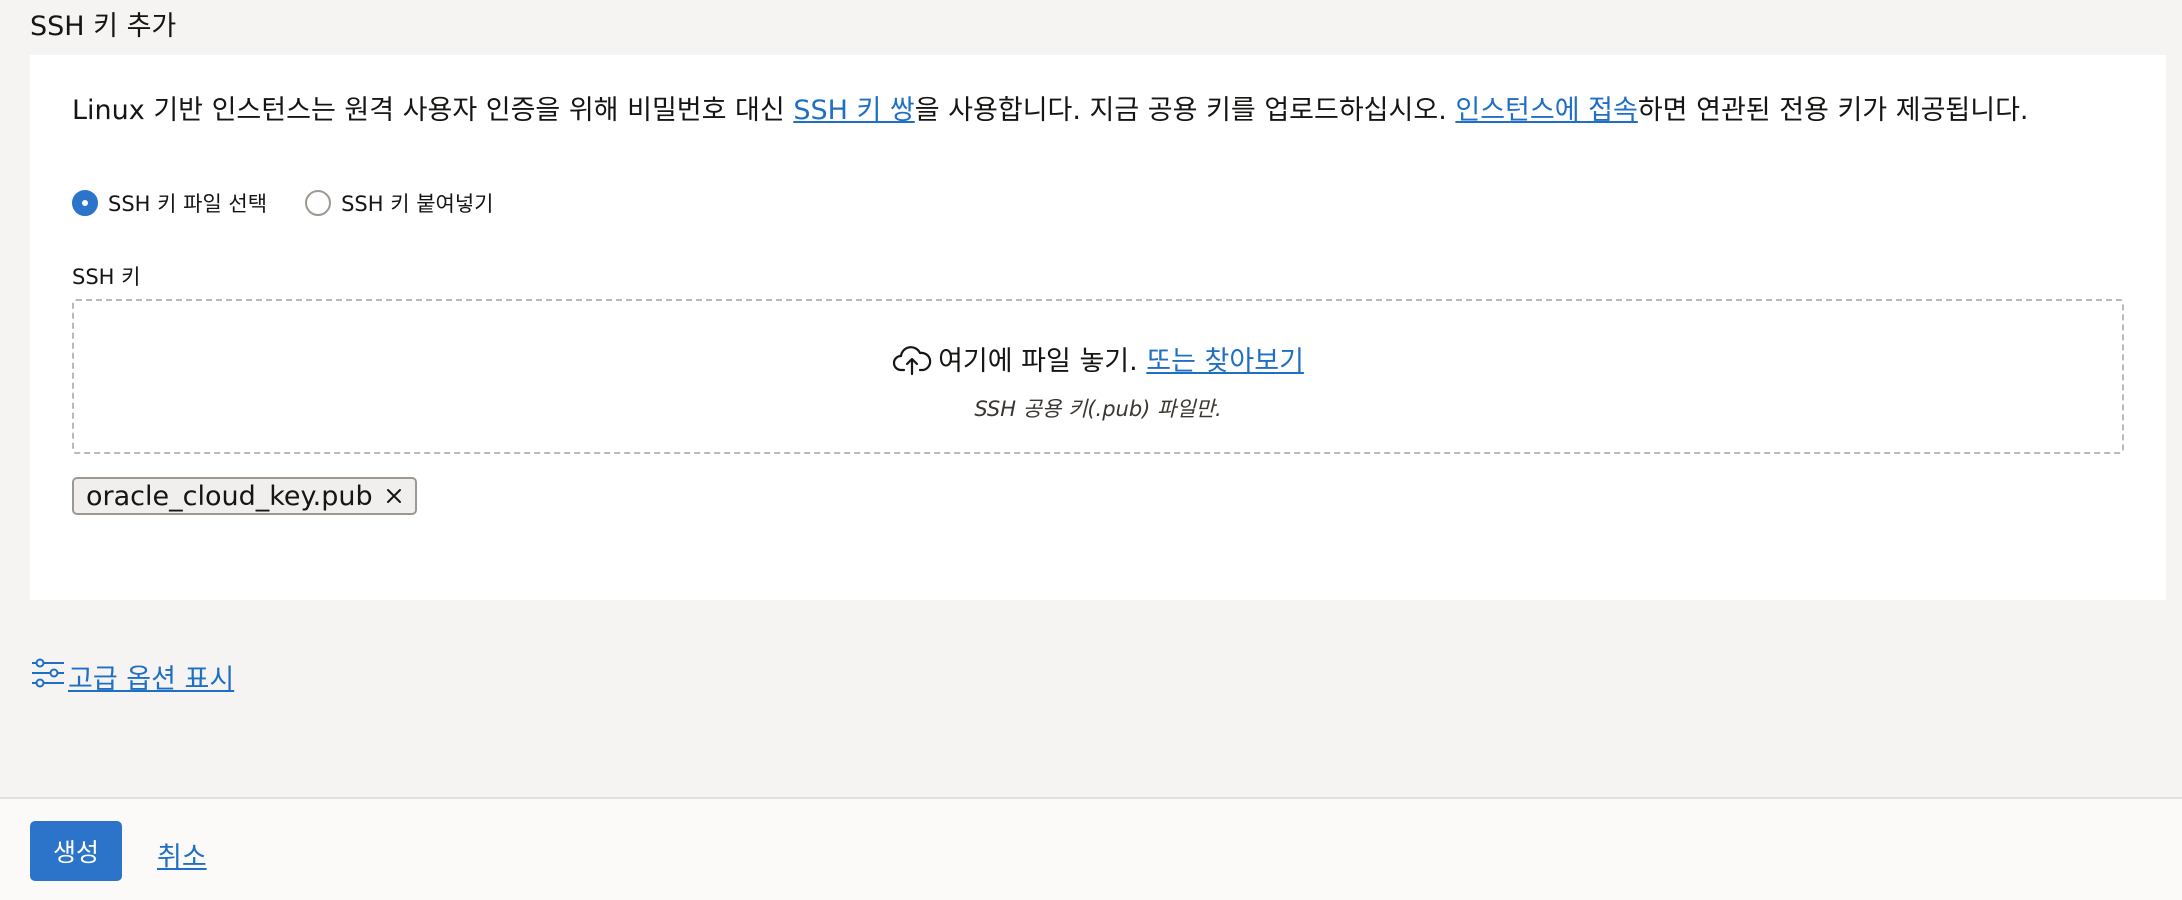 The image size is (2182, 900). Describe the element at coordinates (1091, 848) in the screenshot. I see `footer-bar: 생성 취소` at that location.